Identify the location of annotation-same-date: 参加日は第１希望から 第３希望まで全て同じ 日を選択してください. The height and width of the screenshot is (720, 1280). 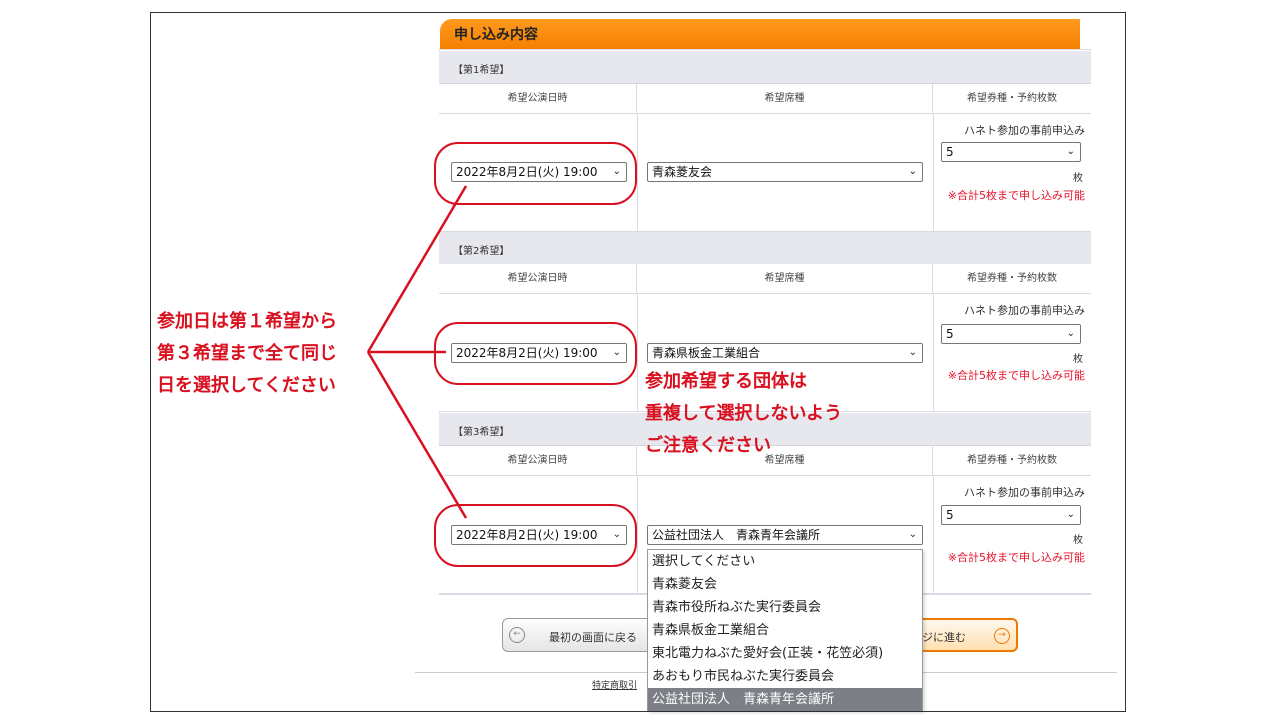
(247, 353).